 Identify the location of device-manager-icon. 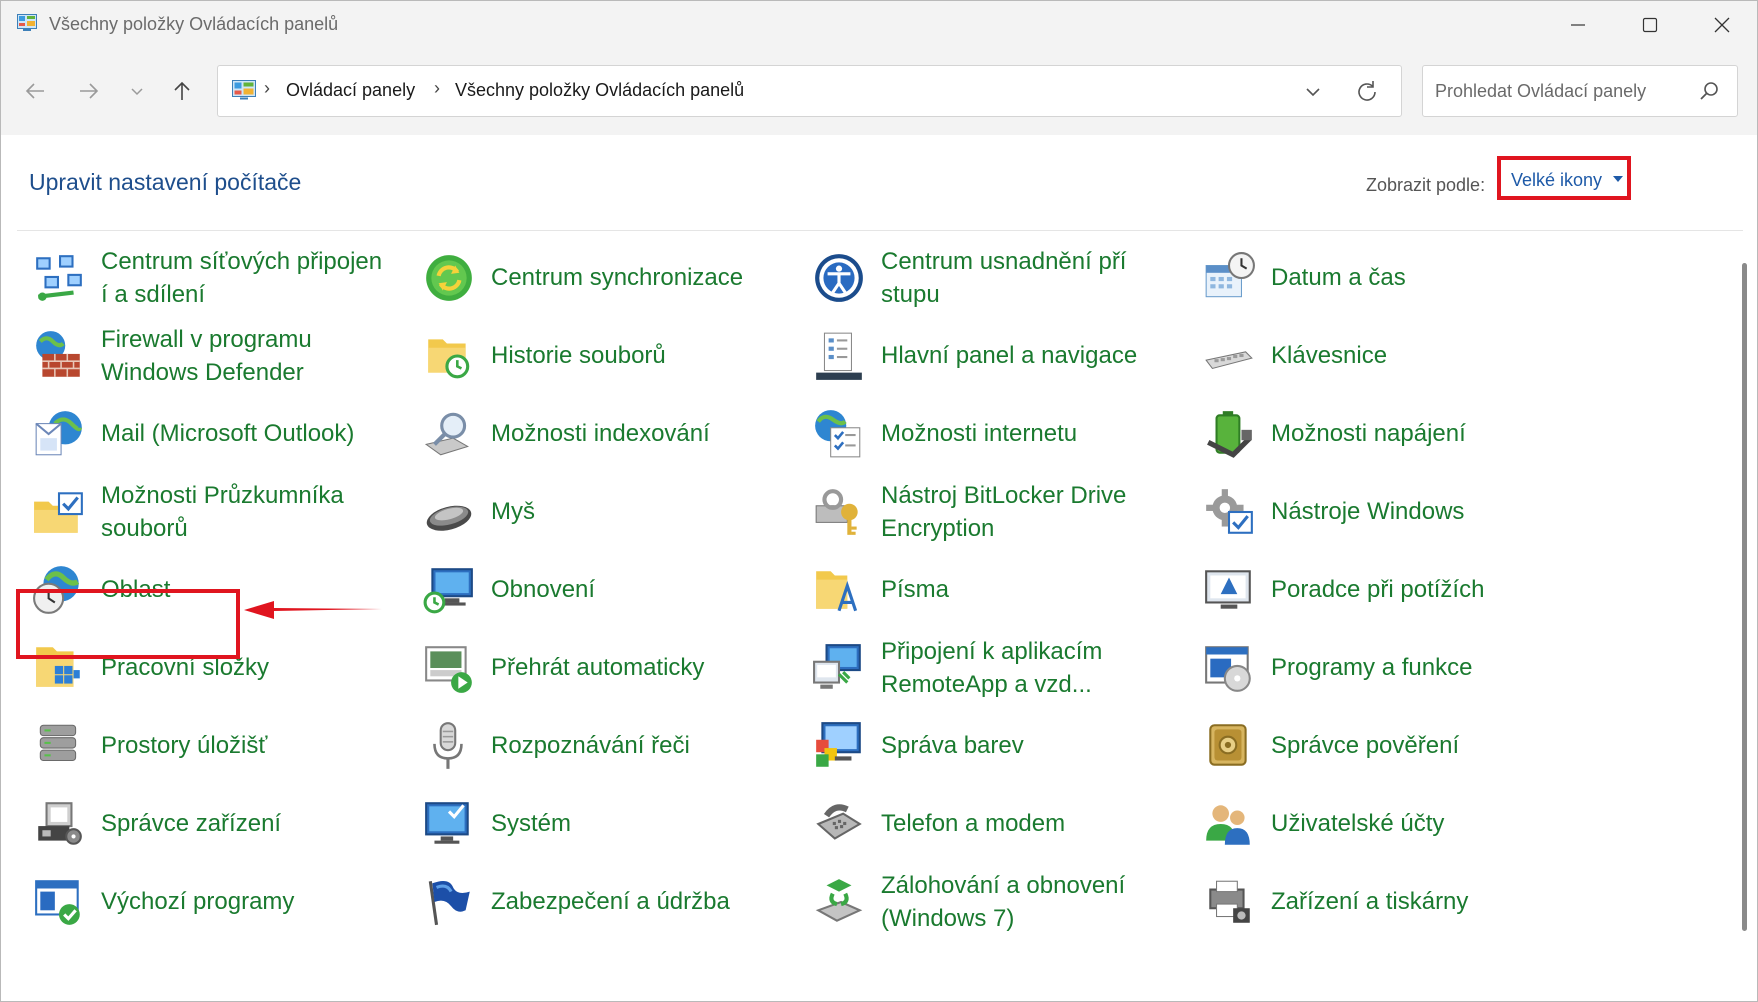
(60, 823).